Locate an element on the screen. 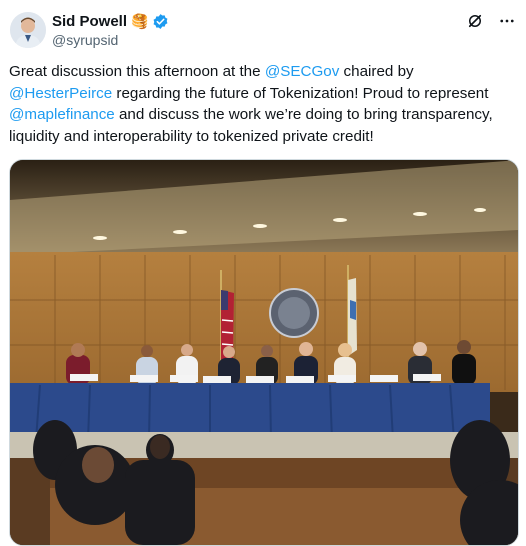 Image resolution: width=526 pixels, height=546 pixels. mention-maplefinance: @maplefinance is located at coordinates (62, 114).